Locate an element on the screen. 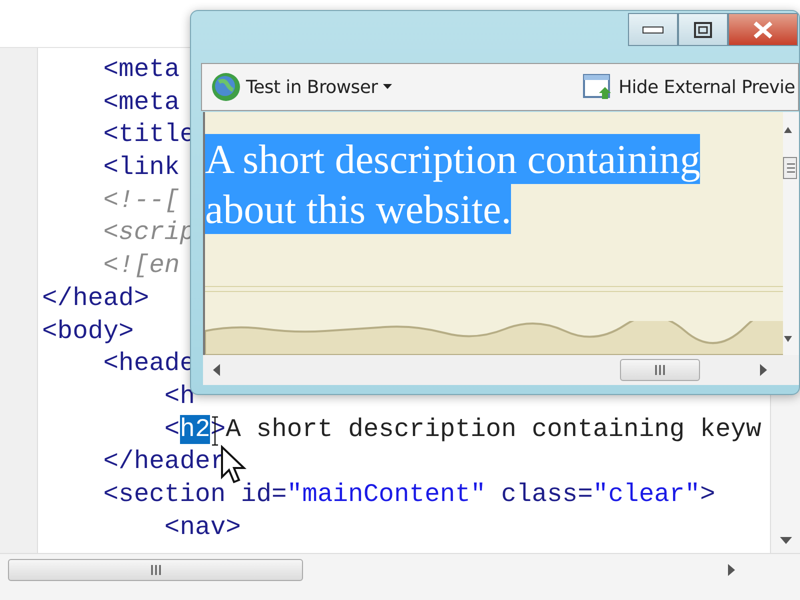  maximize-icon is located at coordinates (703, 30).